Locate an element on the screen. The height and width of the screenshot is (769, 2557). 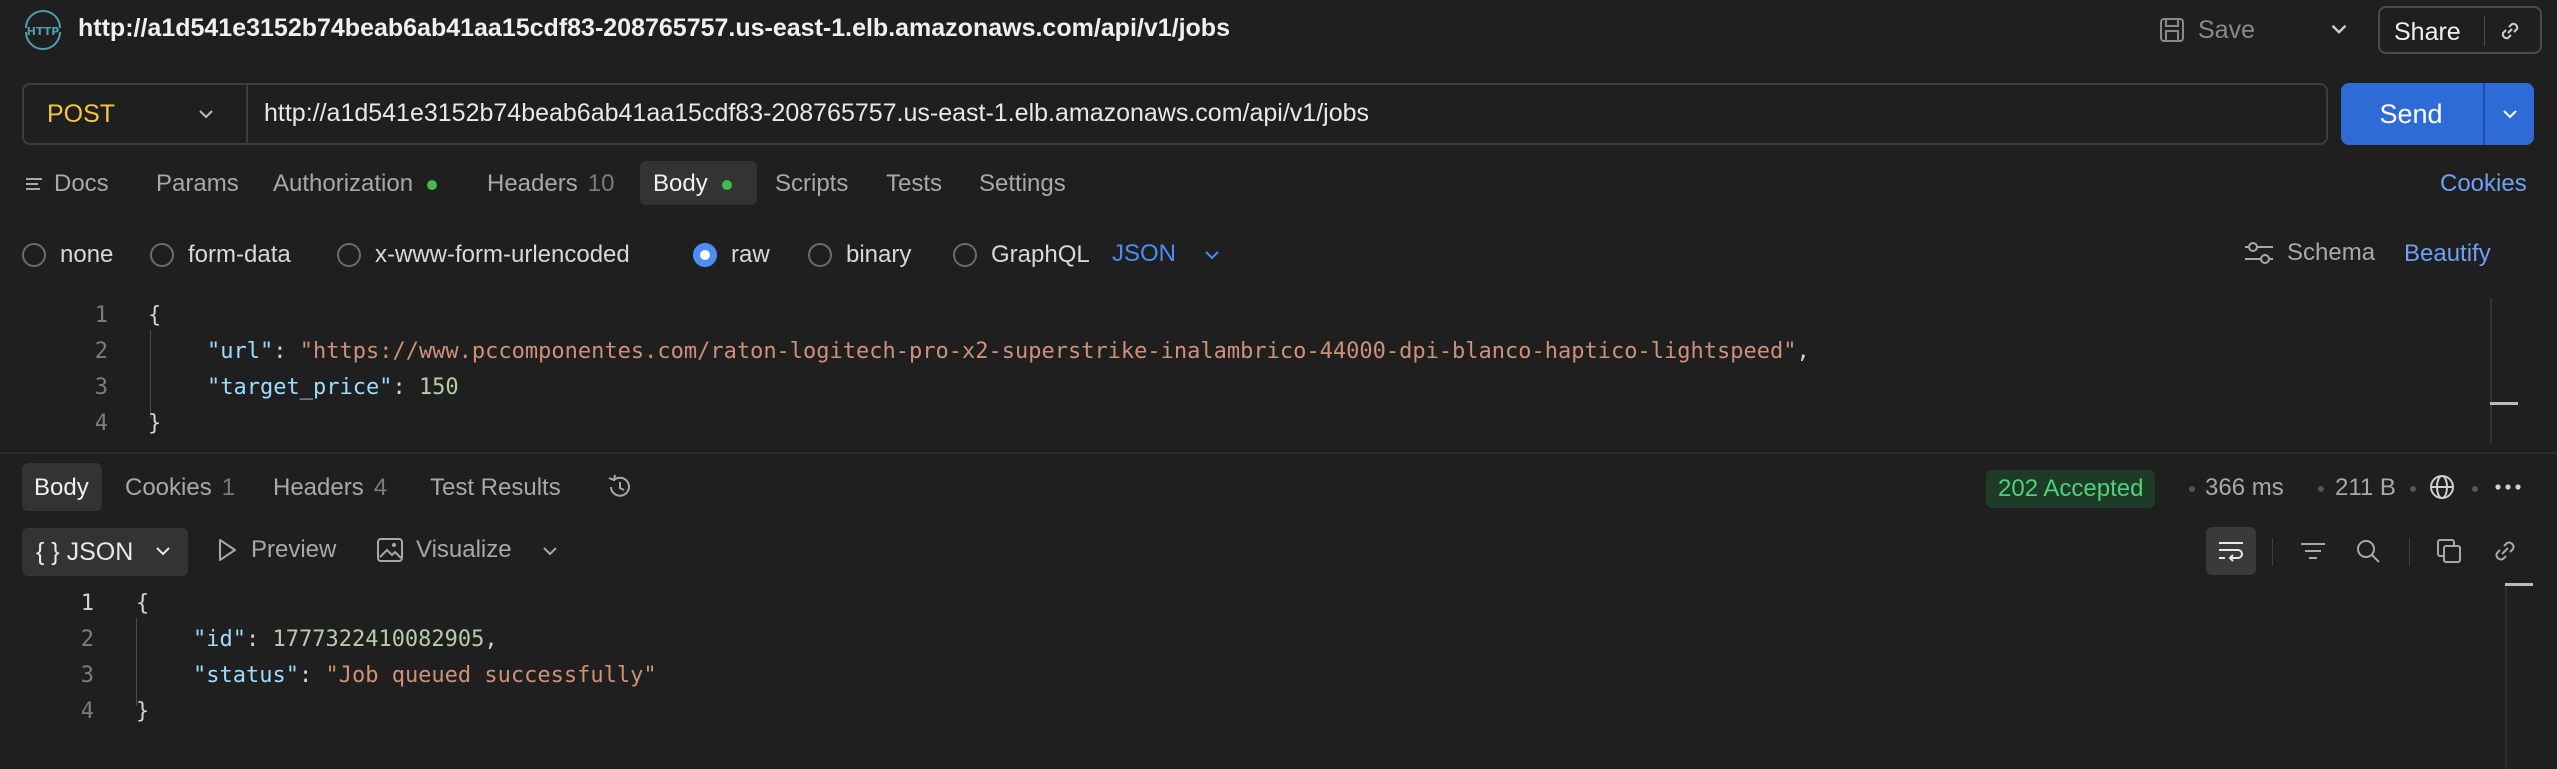
radio-binary: binary is located at coordinates (859, 255).